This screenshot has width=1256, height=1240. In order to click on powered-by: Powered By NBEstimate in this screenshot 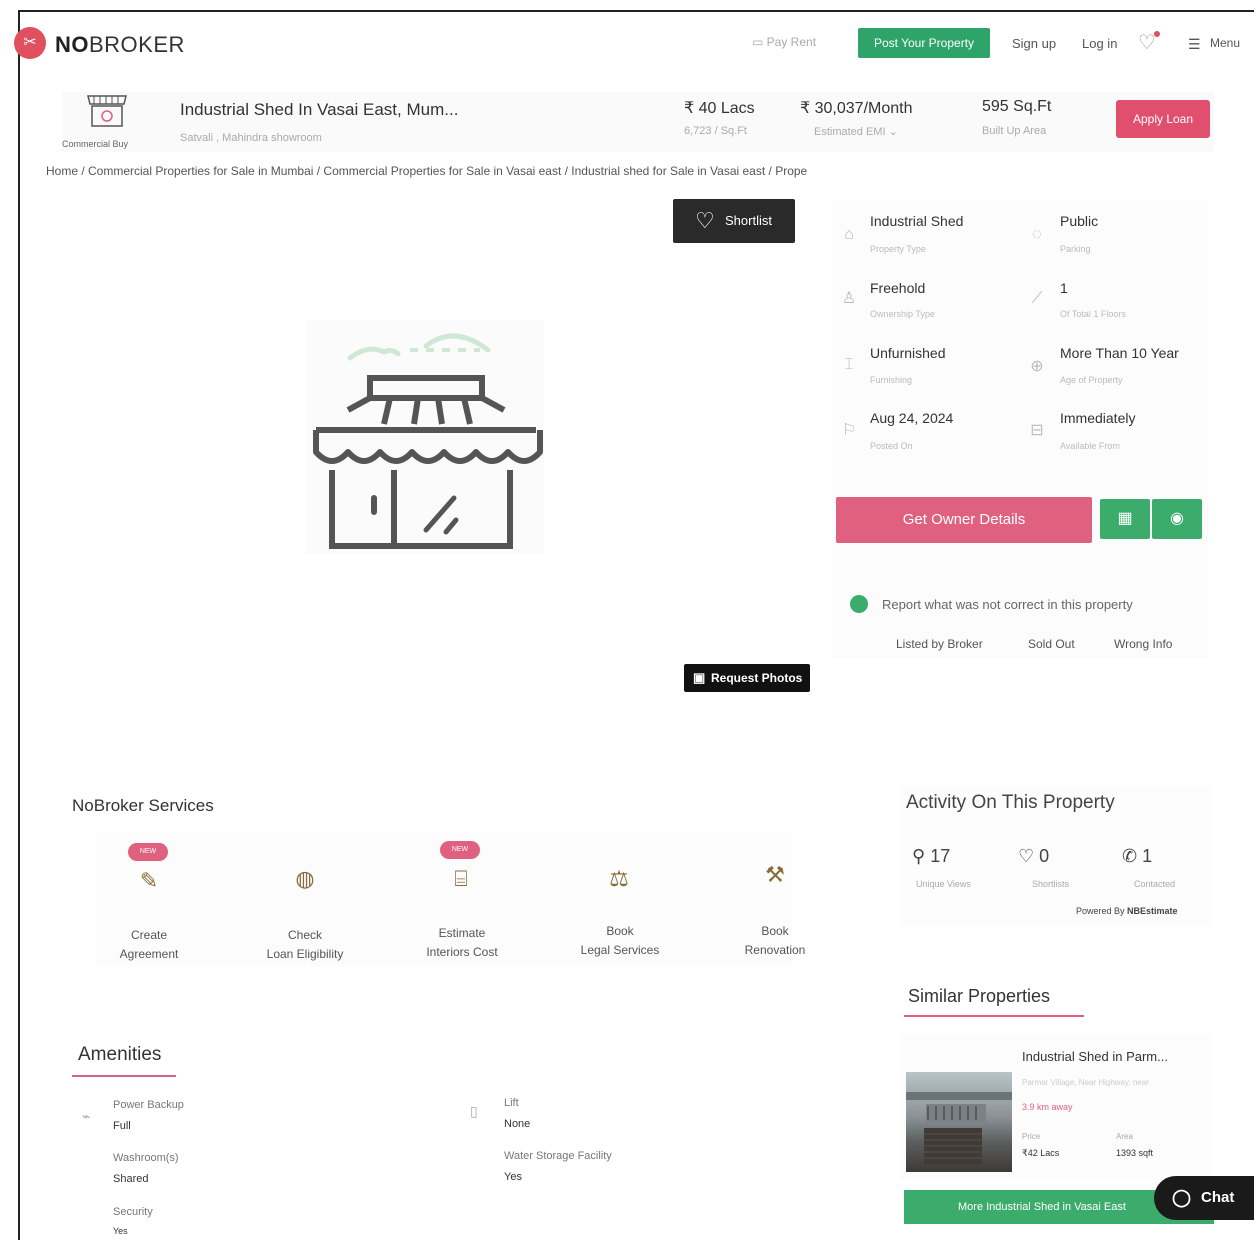, I will do `click(1127, 911)`.